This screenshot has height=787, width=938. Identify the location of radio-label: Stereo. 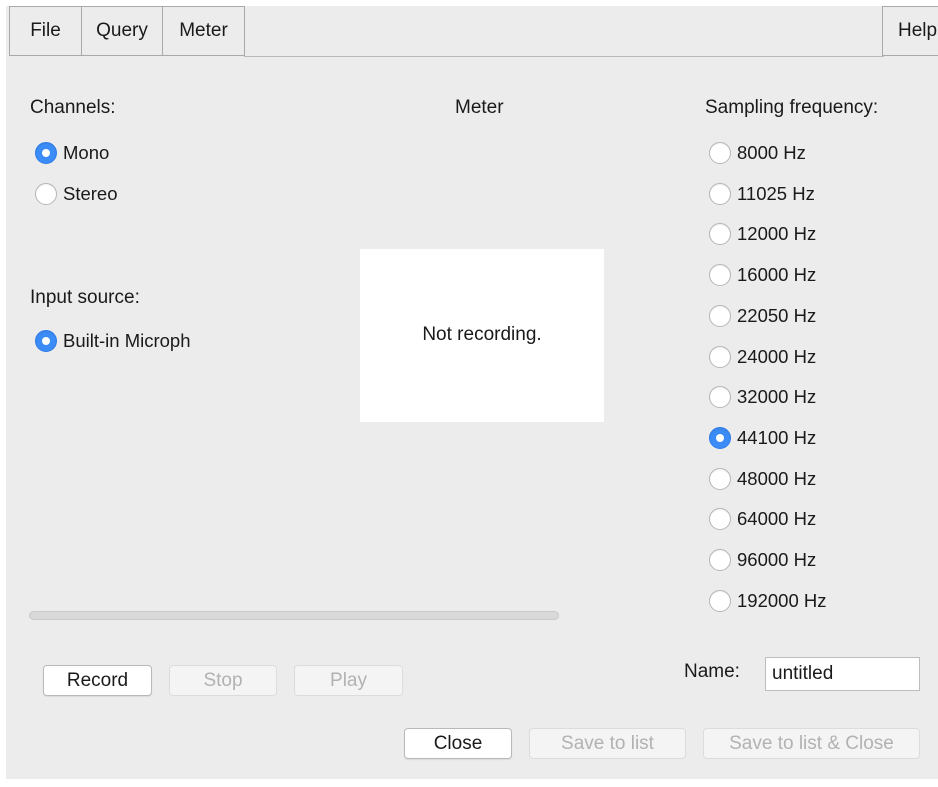
(90, 193).